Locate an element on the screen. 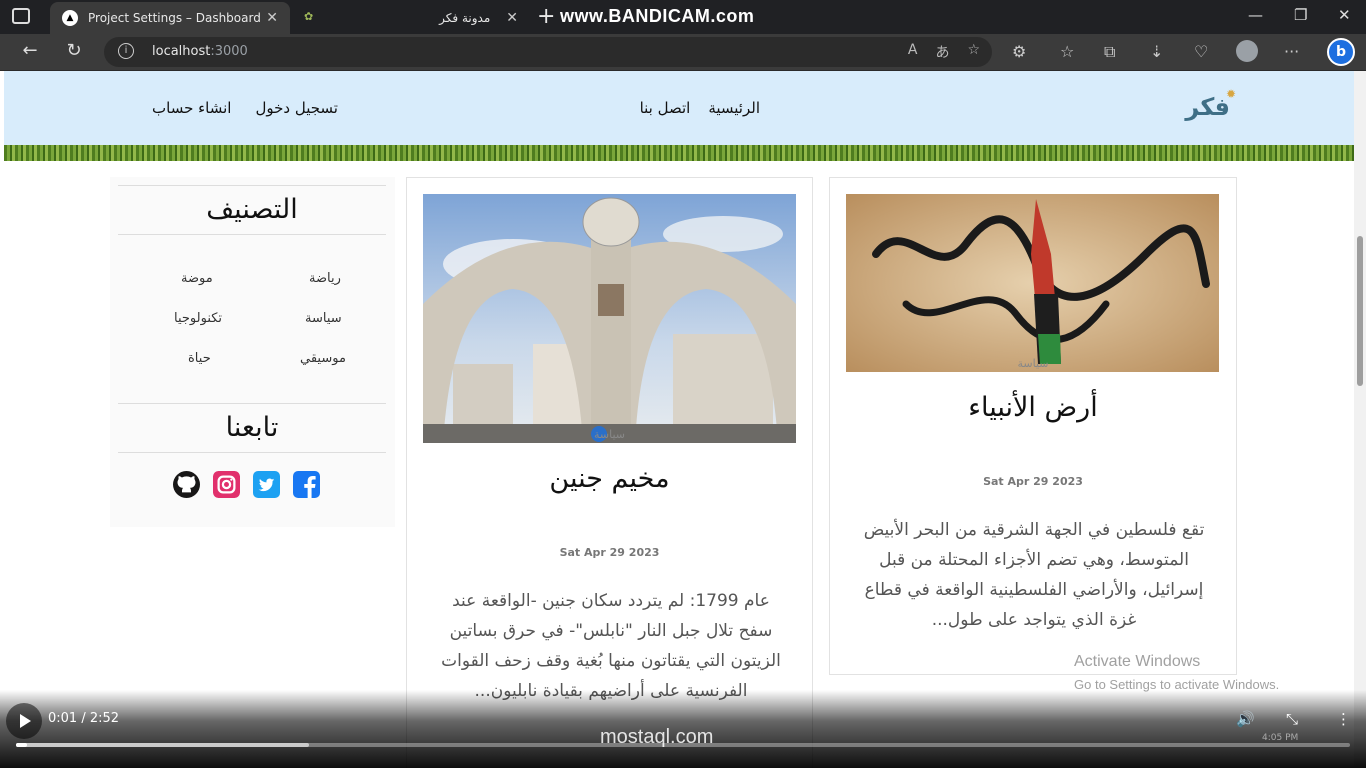 This screenshot has width=1366, height=768. volume-icon: 🔊 is located at coordinates (1245, 719).